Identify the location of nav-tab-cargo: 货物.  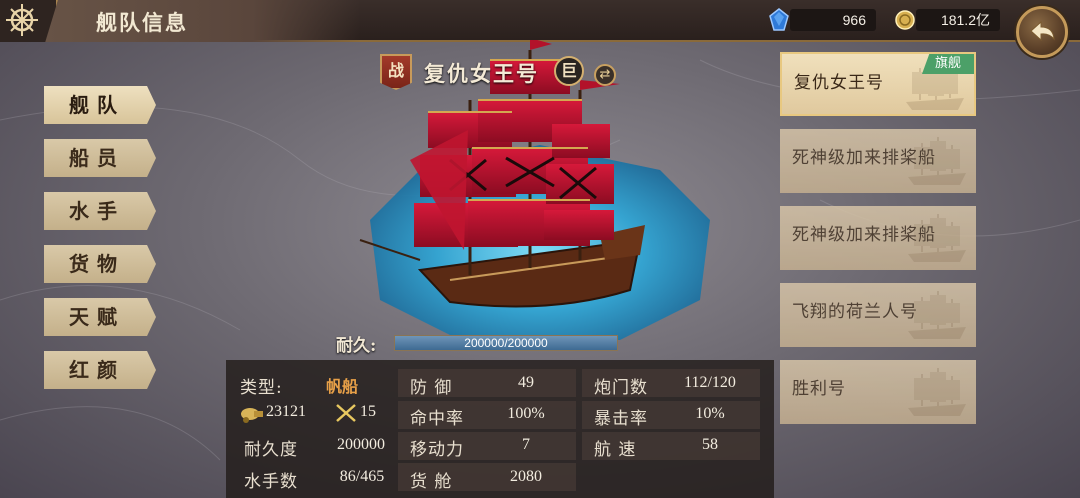
(100, 264).